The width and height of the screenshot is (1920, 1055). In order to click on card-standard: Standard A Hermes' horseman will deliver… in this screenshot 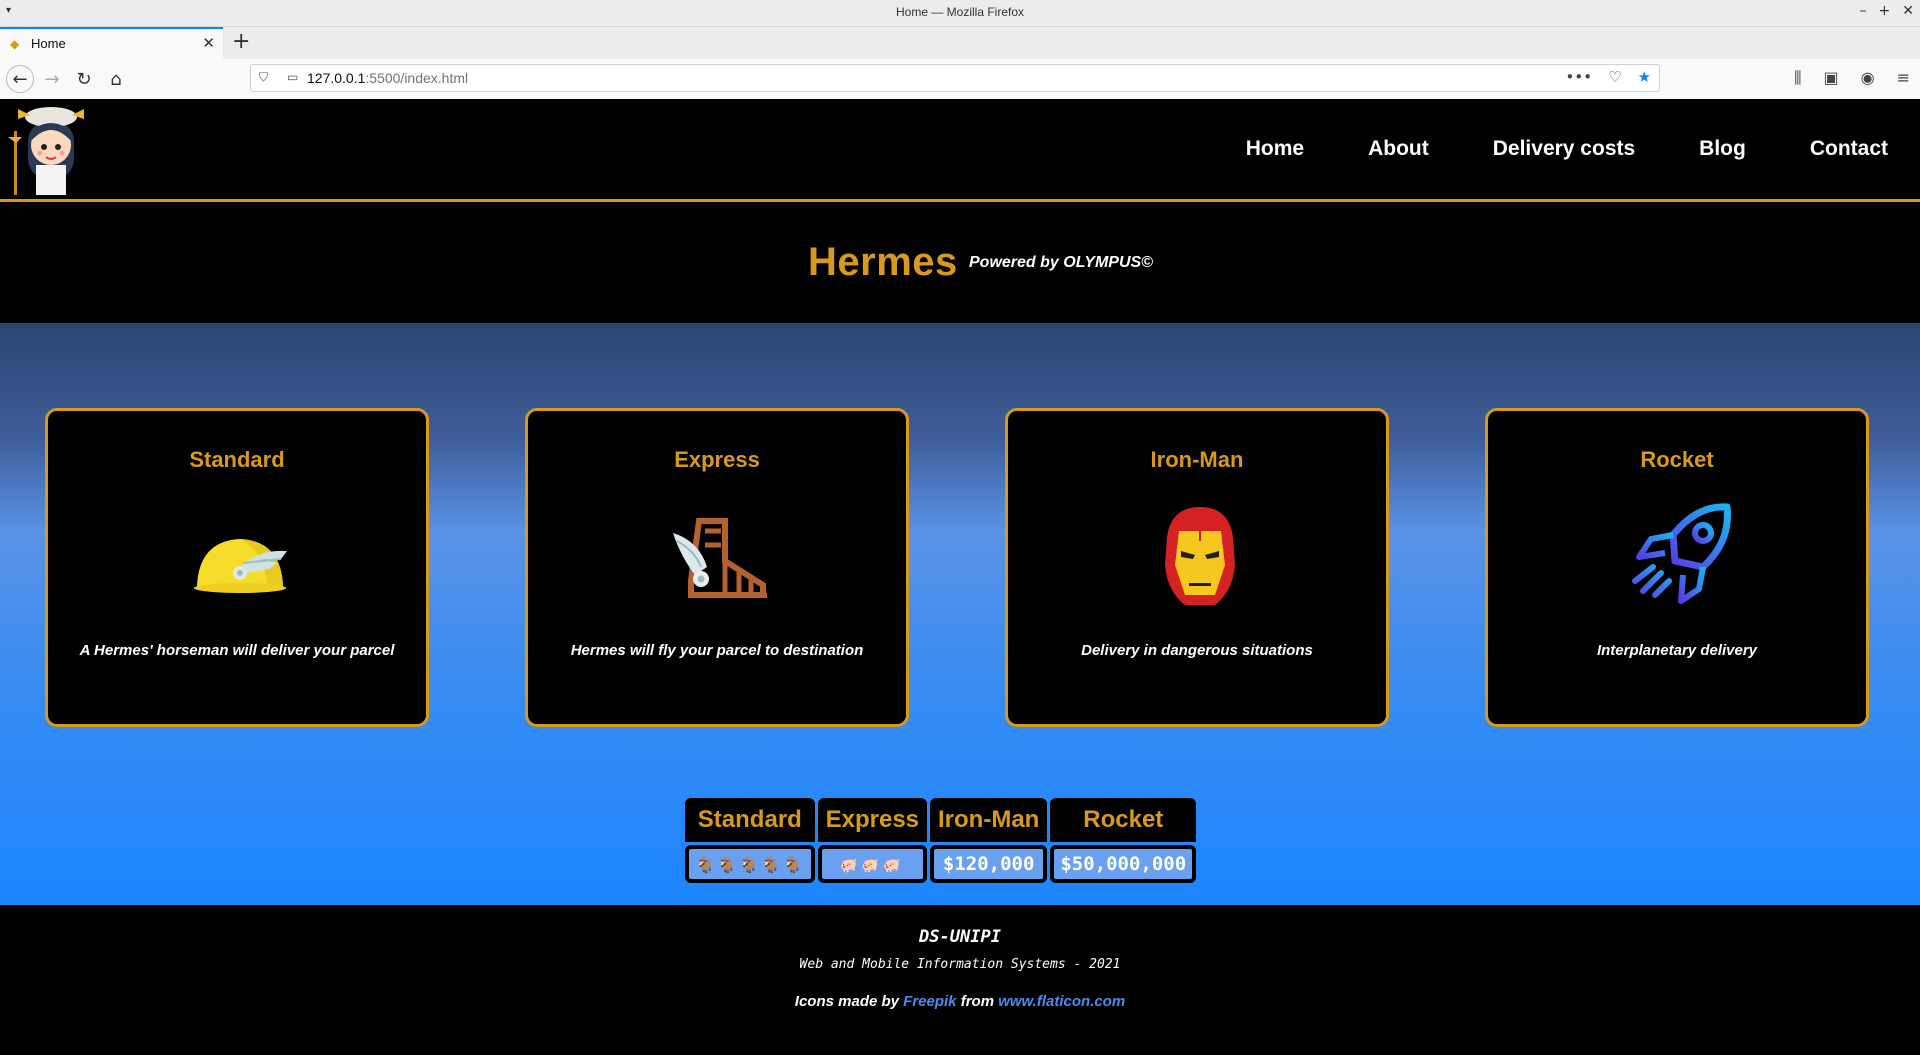, I will do `click(237, 567)`.